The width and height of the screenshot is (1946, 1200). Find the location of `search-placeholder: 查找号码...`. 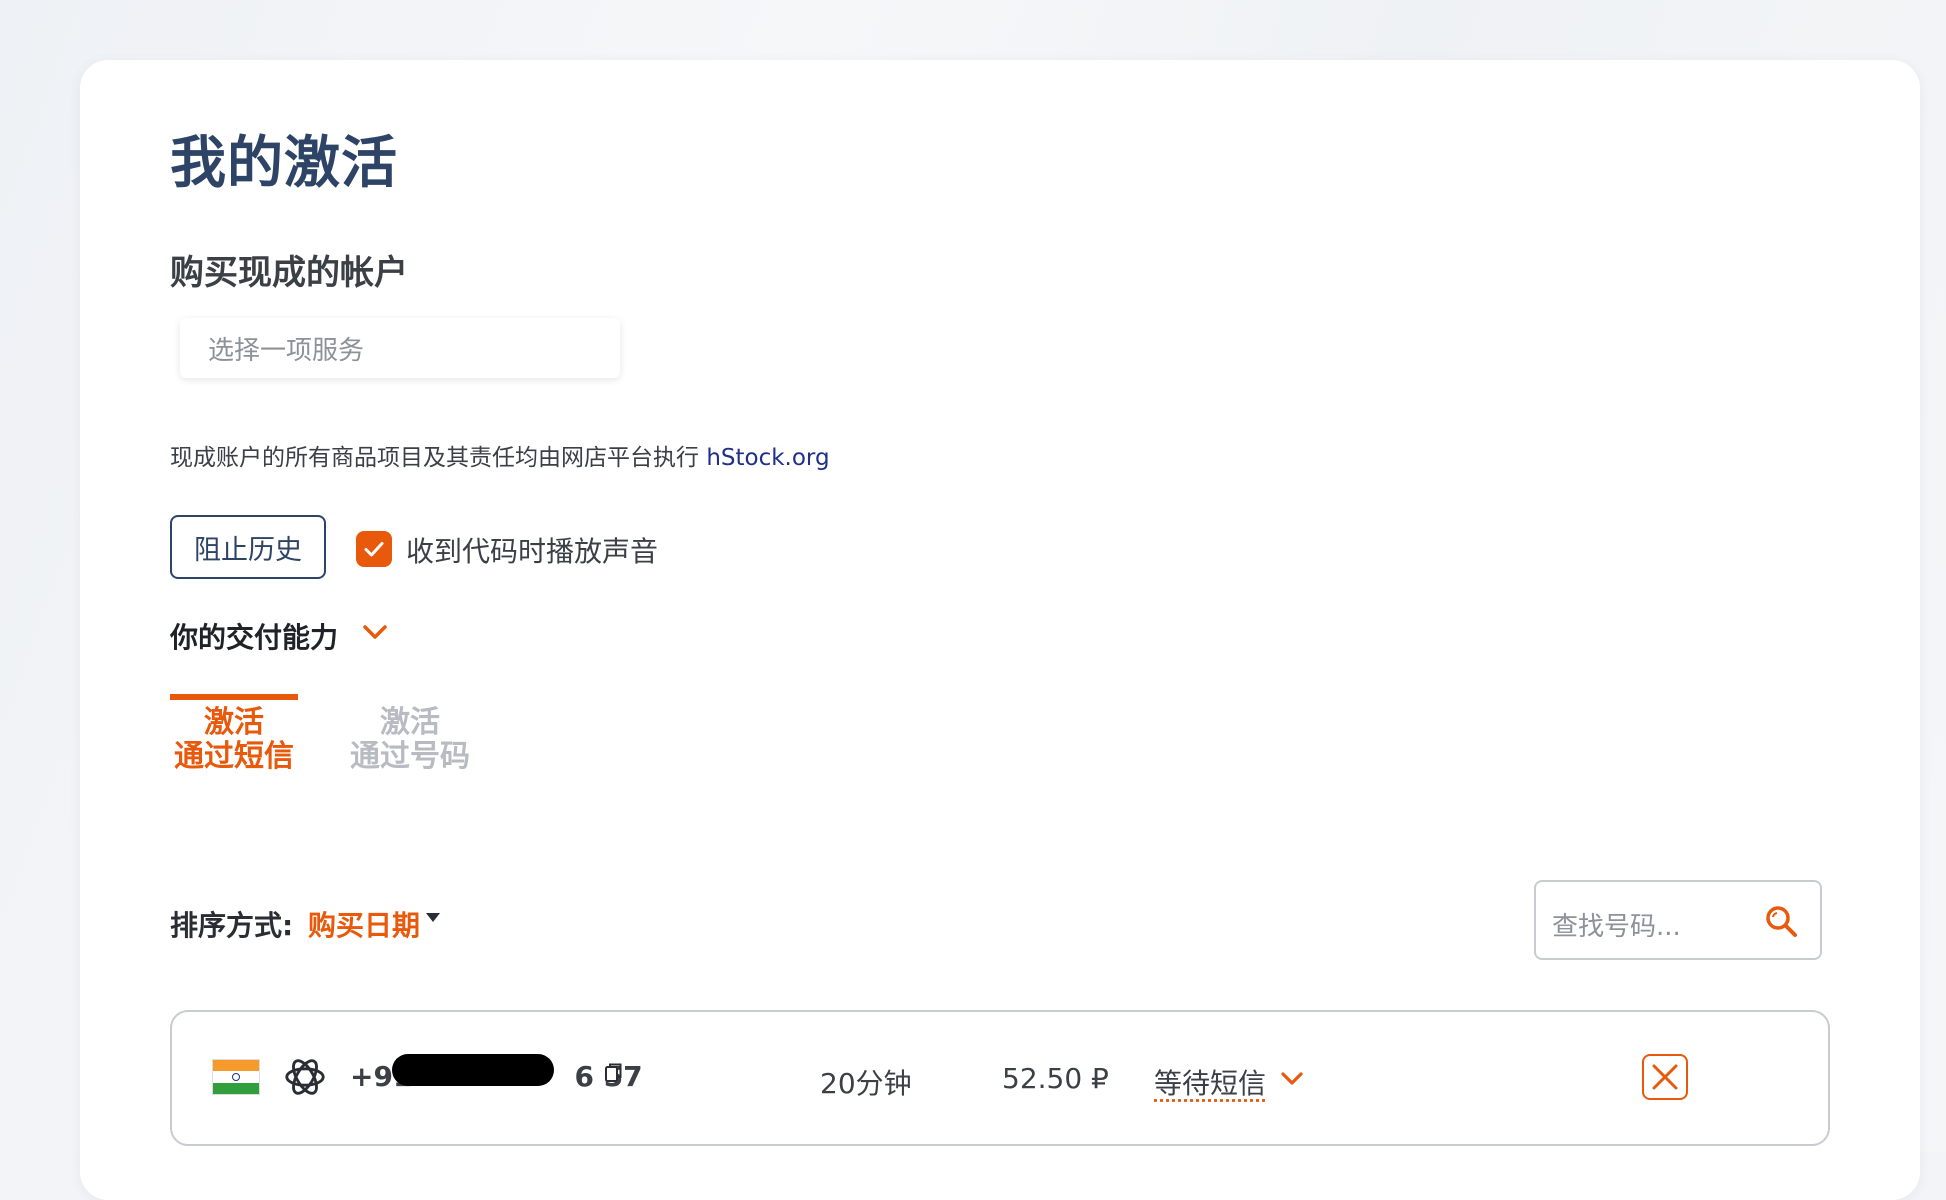

search-placeholder: 查找号码... is located at coordinates (1616, 924).